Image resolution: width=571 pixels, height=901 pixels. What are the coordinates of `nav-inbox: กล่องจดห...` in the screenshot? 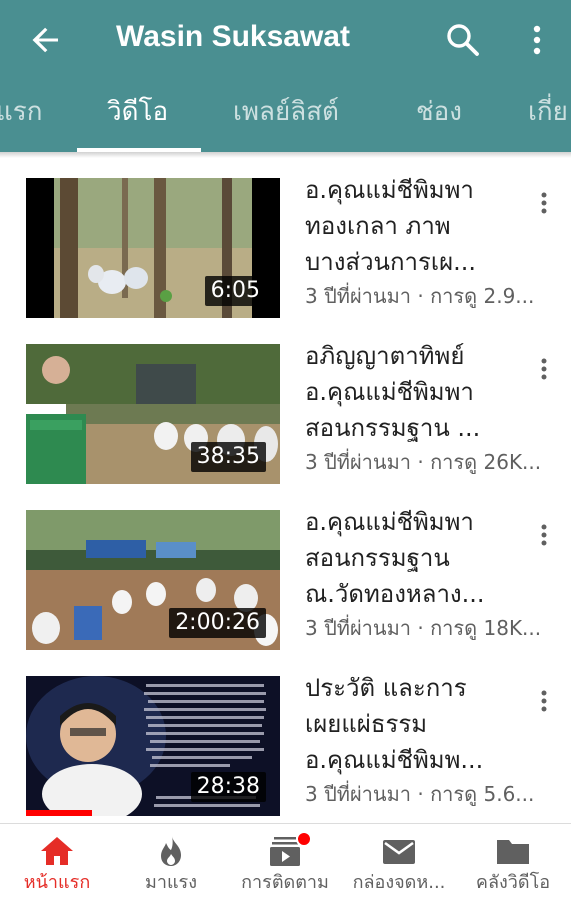 It's located at (399, 862).